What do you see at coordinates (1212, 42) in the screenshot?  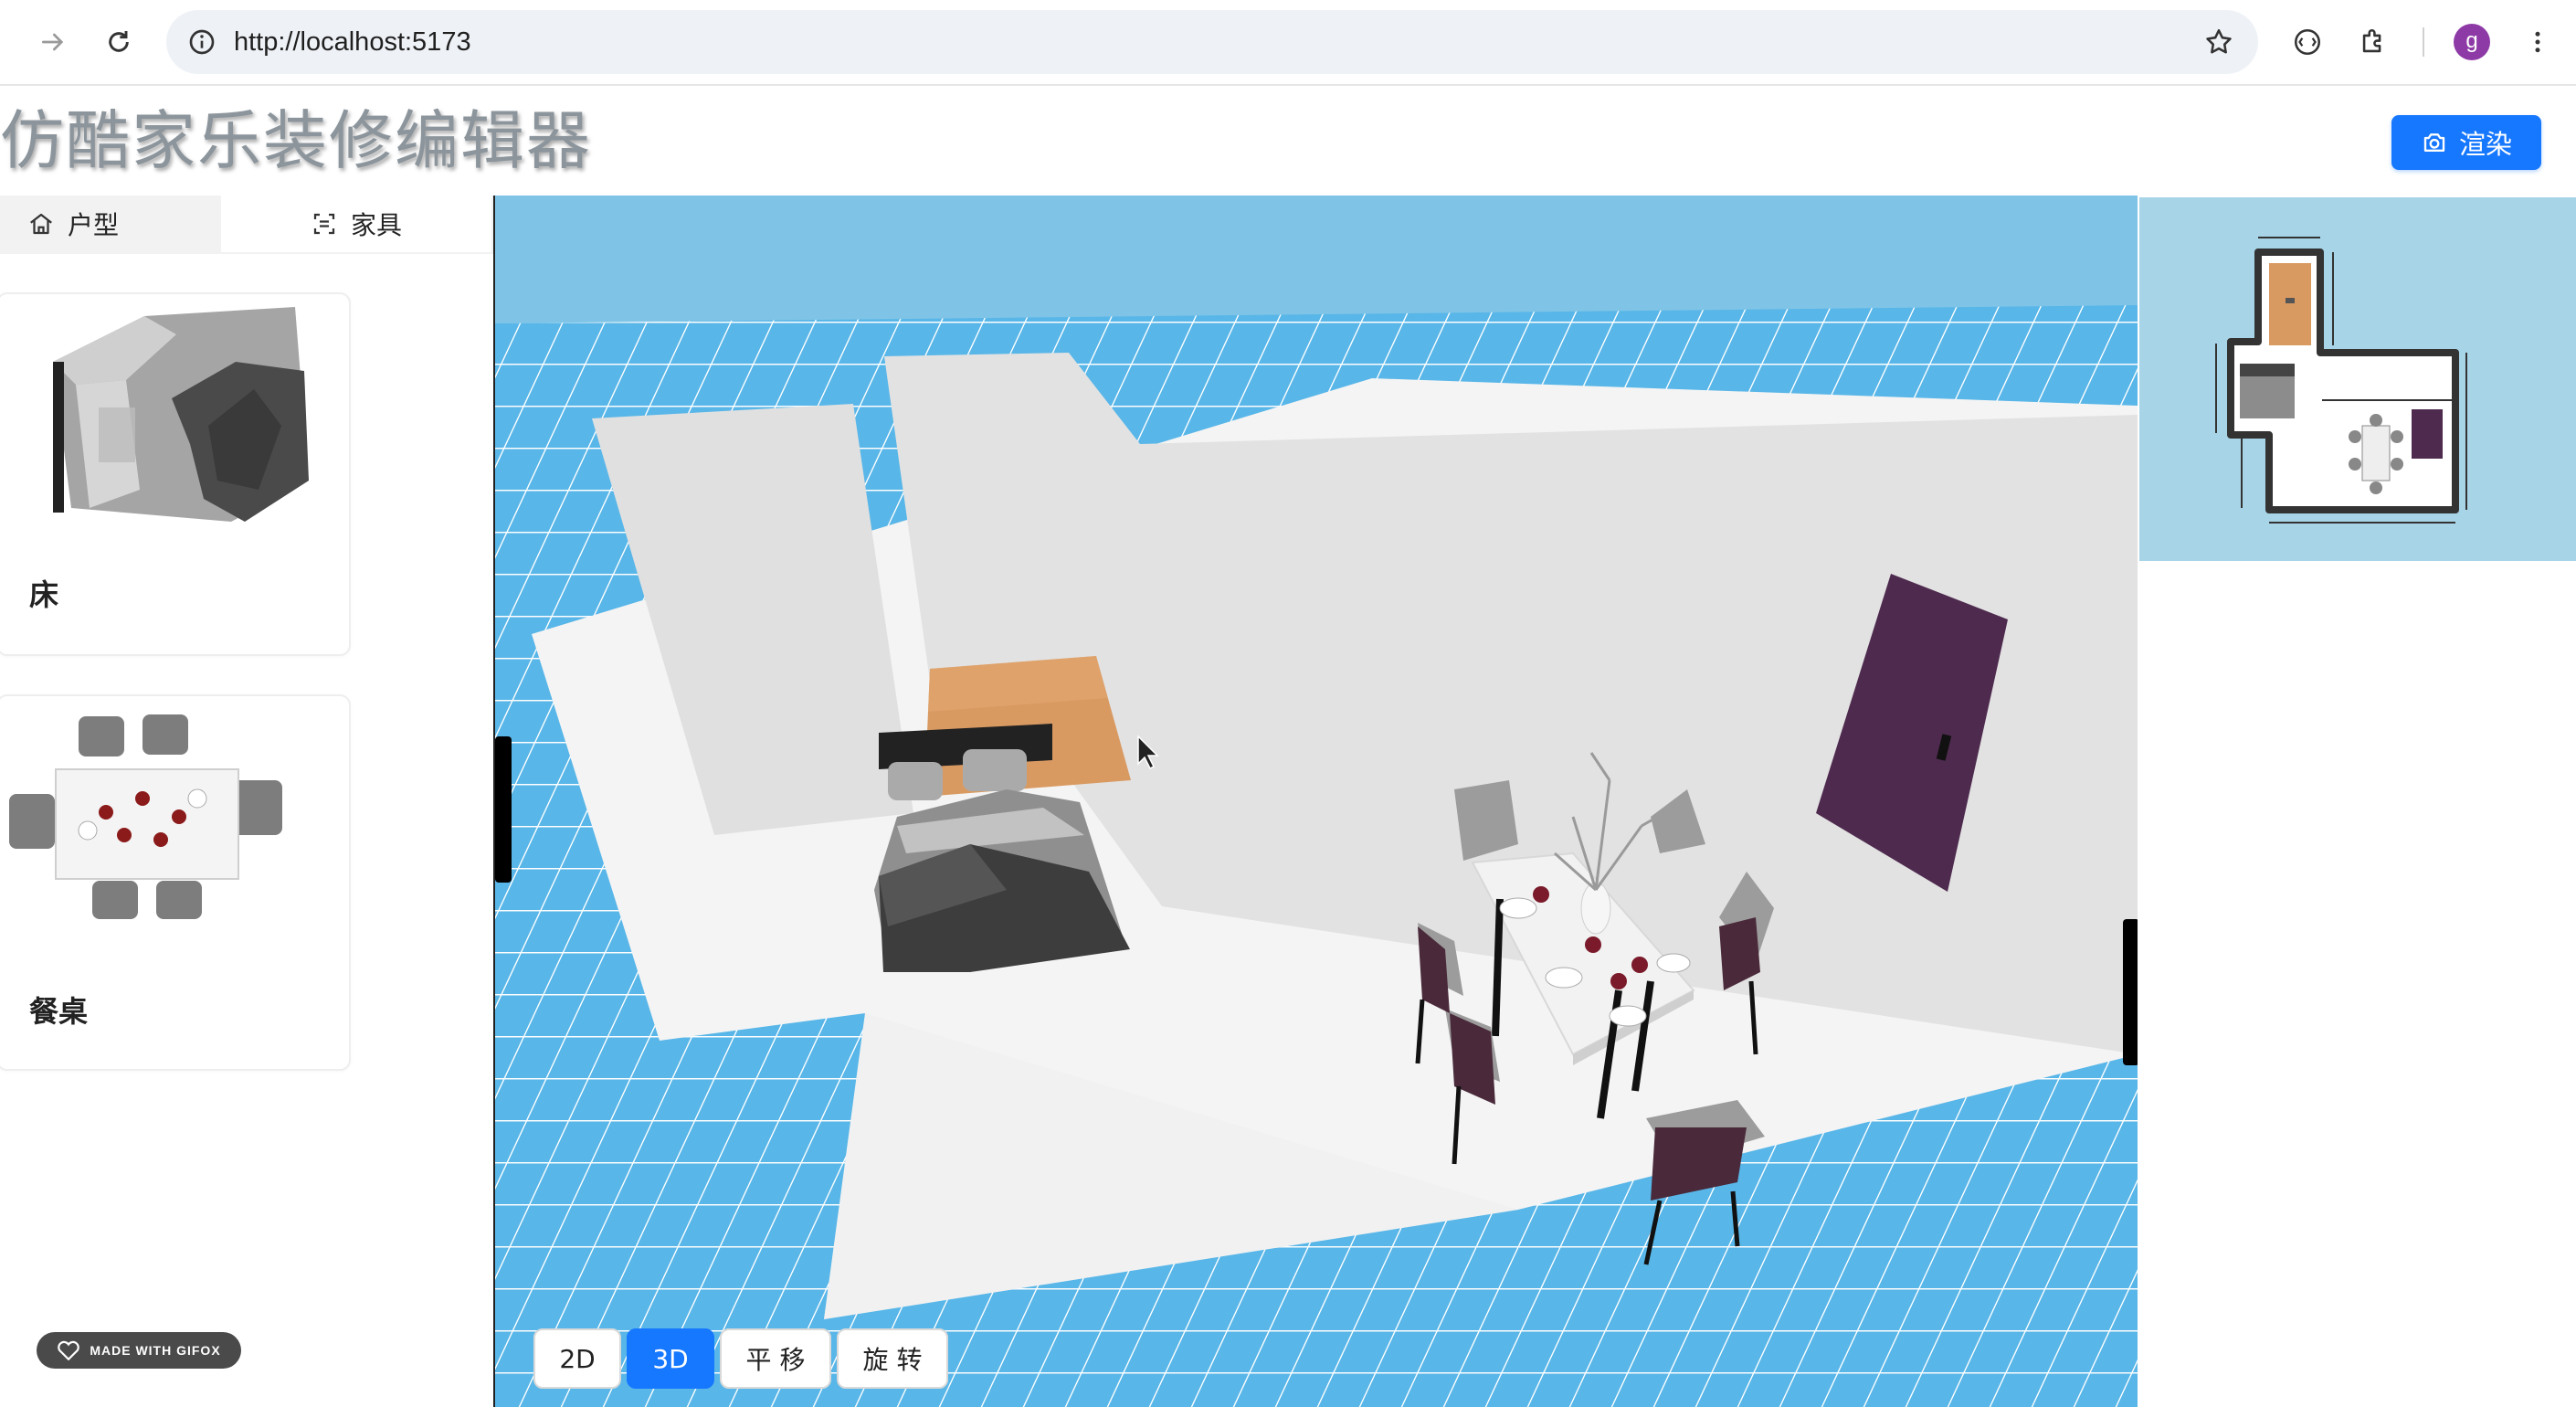 I see `address-bar: http://localhost:5173` at bounding box center [1212, 42].